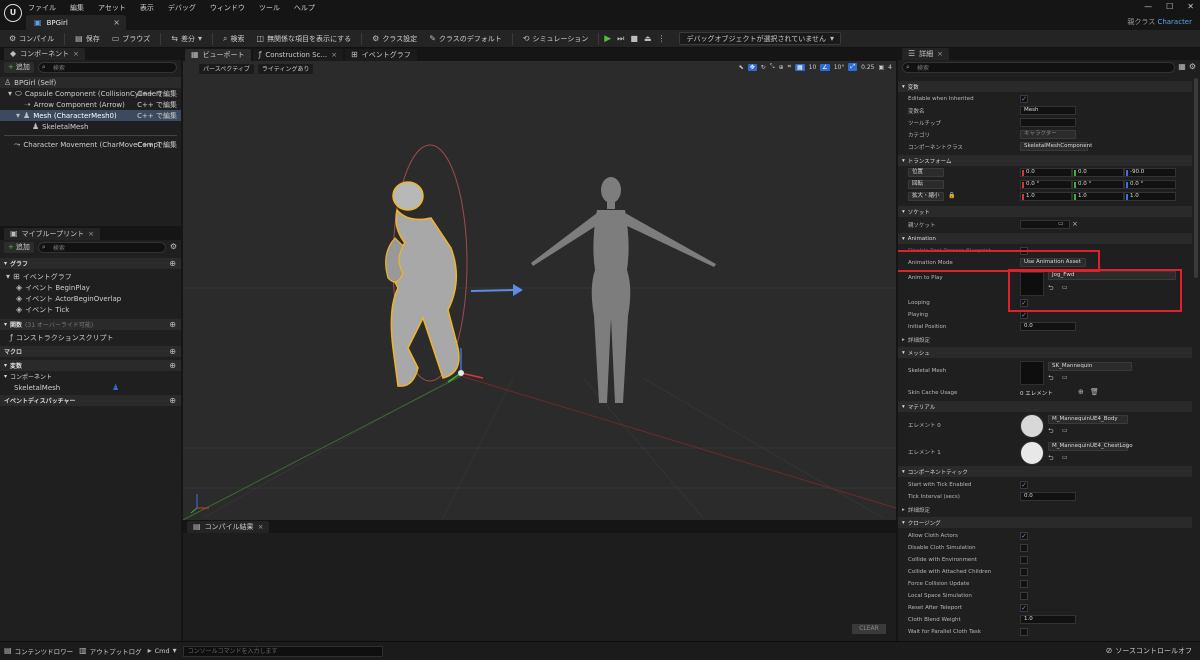  Describe the element at coordinates (90, 276) in the screenshot. I see `event-graph-item: ▾ ⊞ イベントグラフ` at that location.